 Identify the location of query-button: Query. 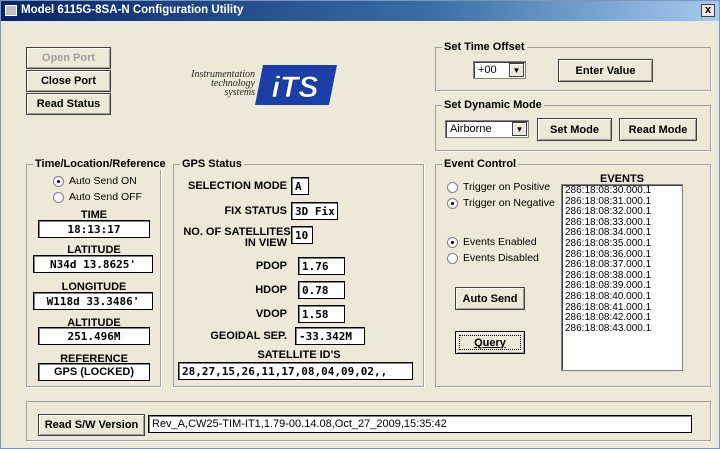
(490, 342).